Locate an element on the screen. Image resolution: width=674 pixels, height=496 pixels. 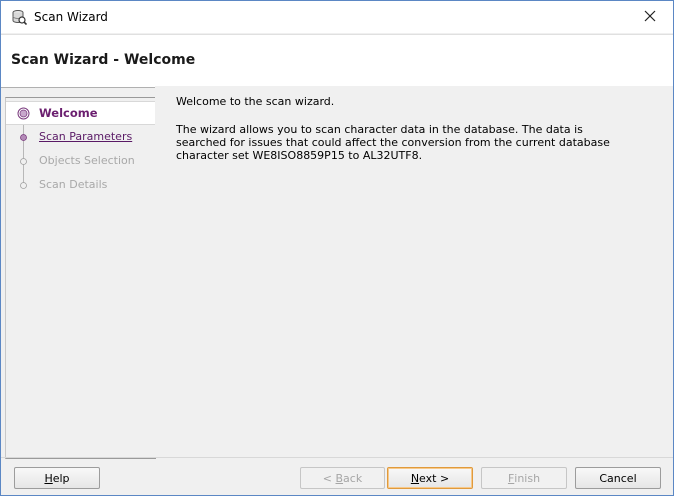
button-mnemonic: N is located at coordinates (415, 478).